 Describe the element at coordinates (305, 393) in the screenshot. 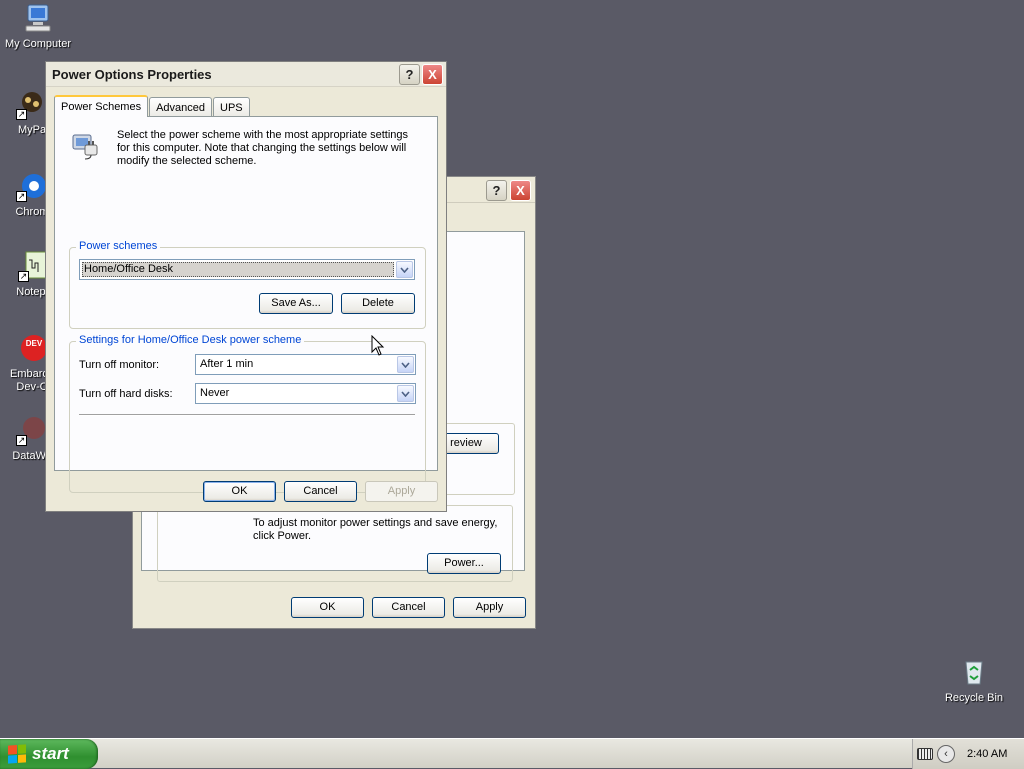

I see `hard-disks-timeout-select: Never` at that location.